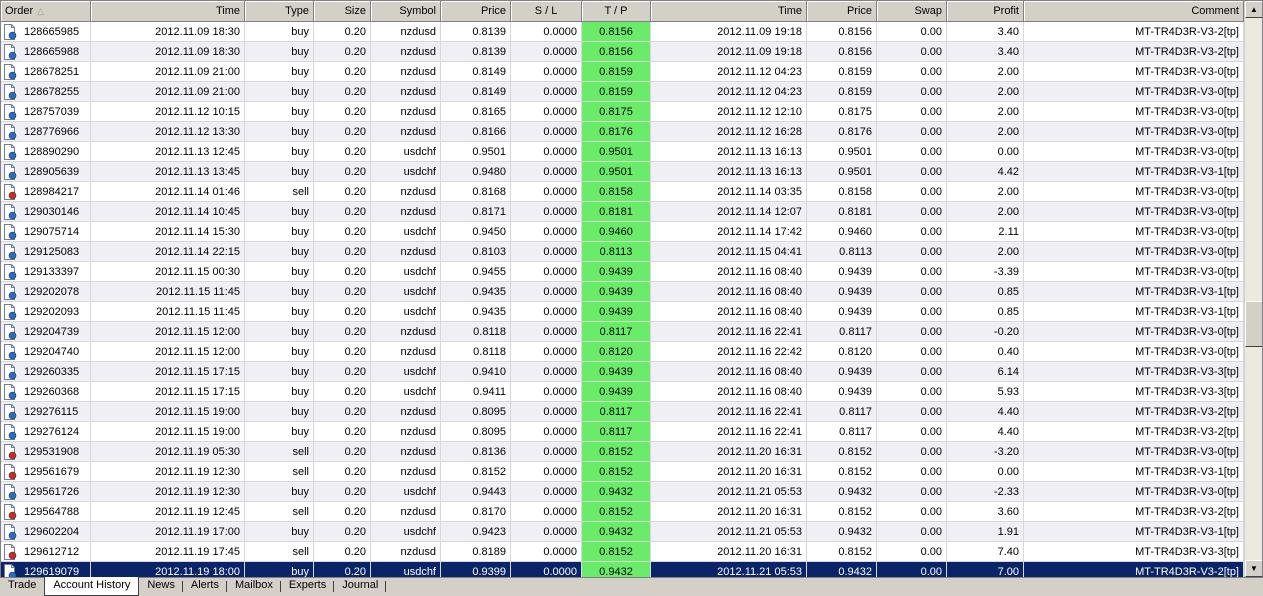 The width and height of the screenshot is (1263, 596). I want to click on cell-time: 2012.11.09 18:30, so click(168, 52).